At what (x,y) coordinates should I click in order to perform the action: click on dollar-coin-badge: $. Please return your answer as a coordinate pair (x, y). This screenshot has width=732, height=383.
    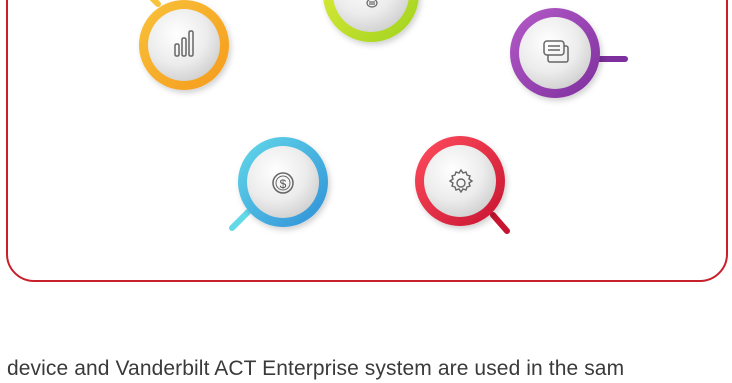
    Looking at the image, I should click on (278, 184).